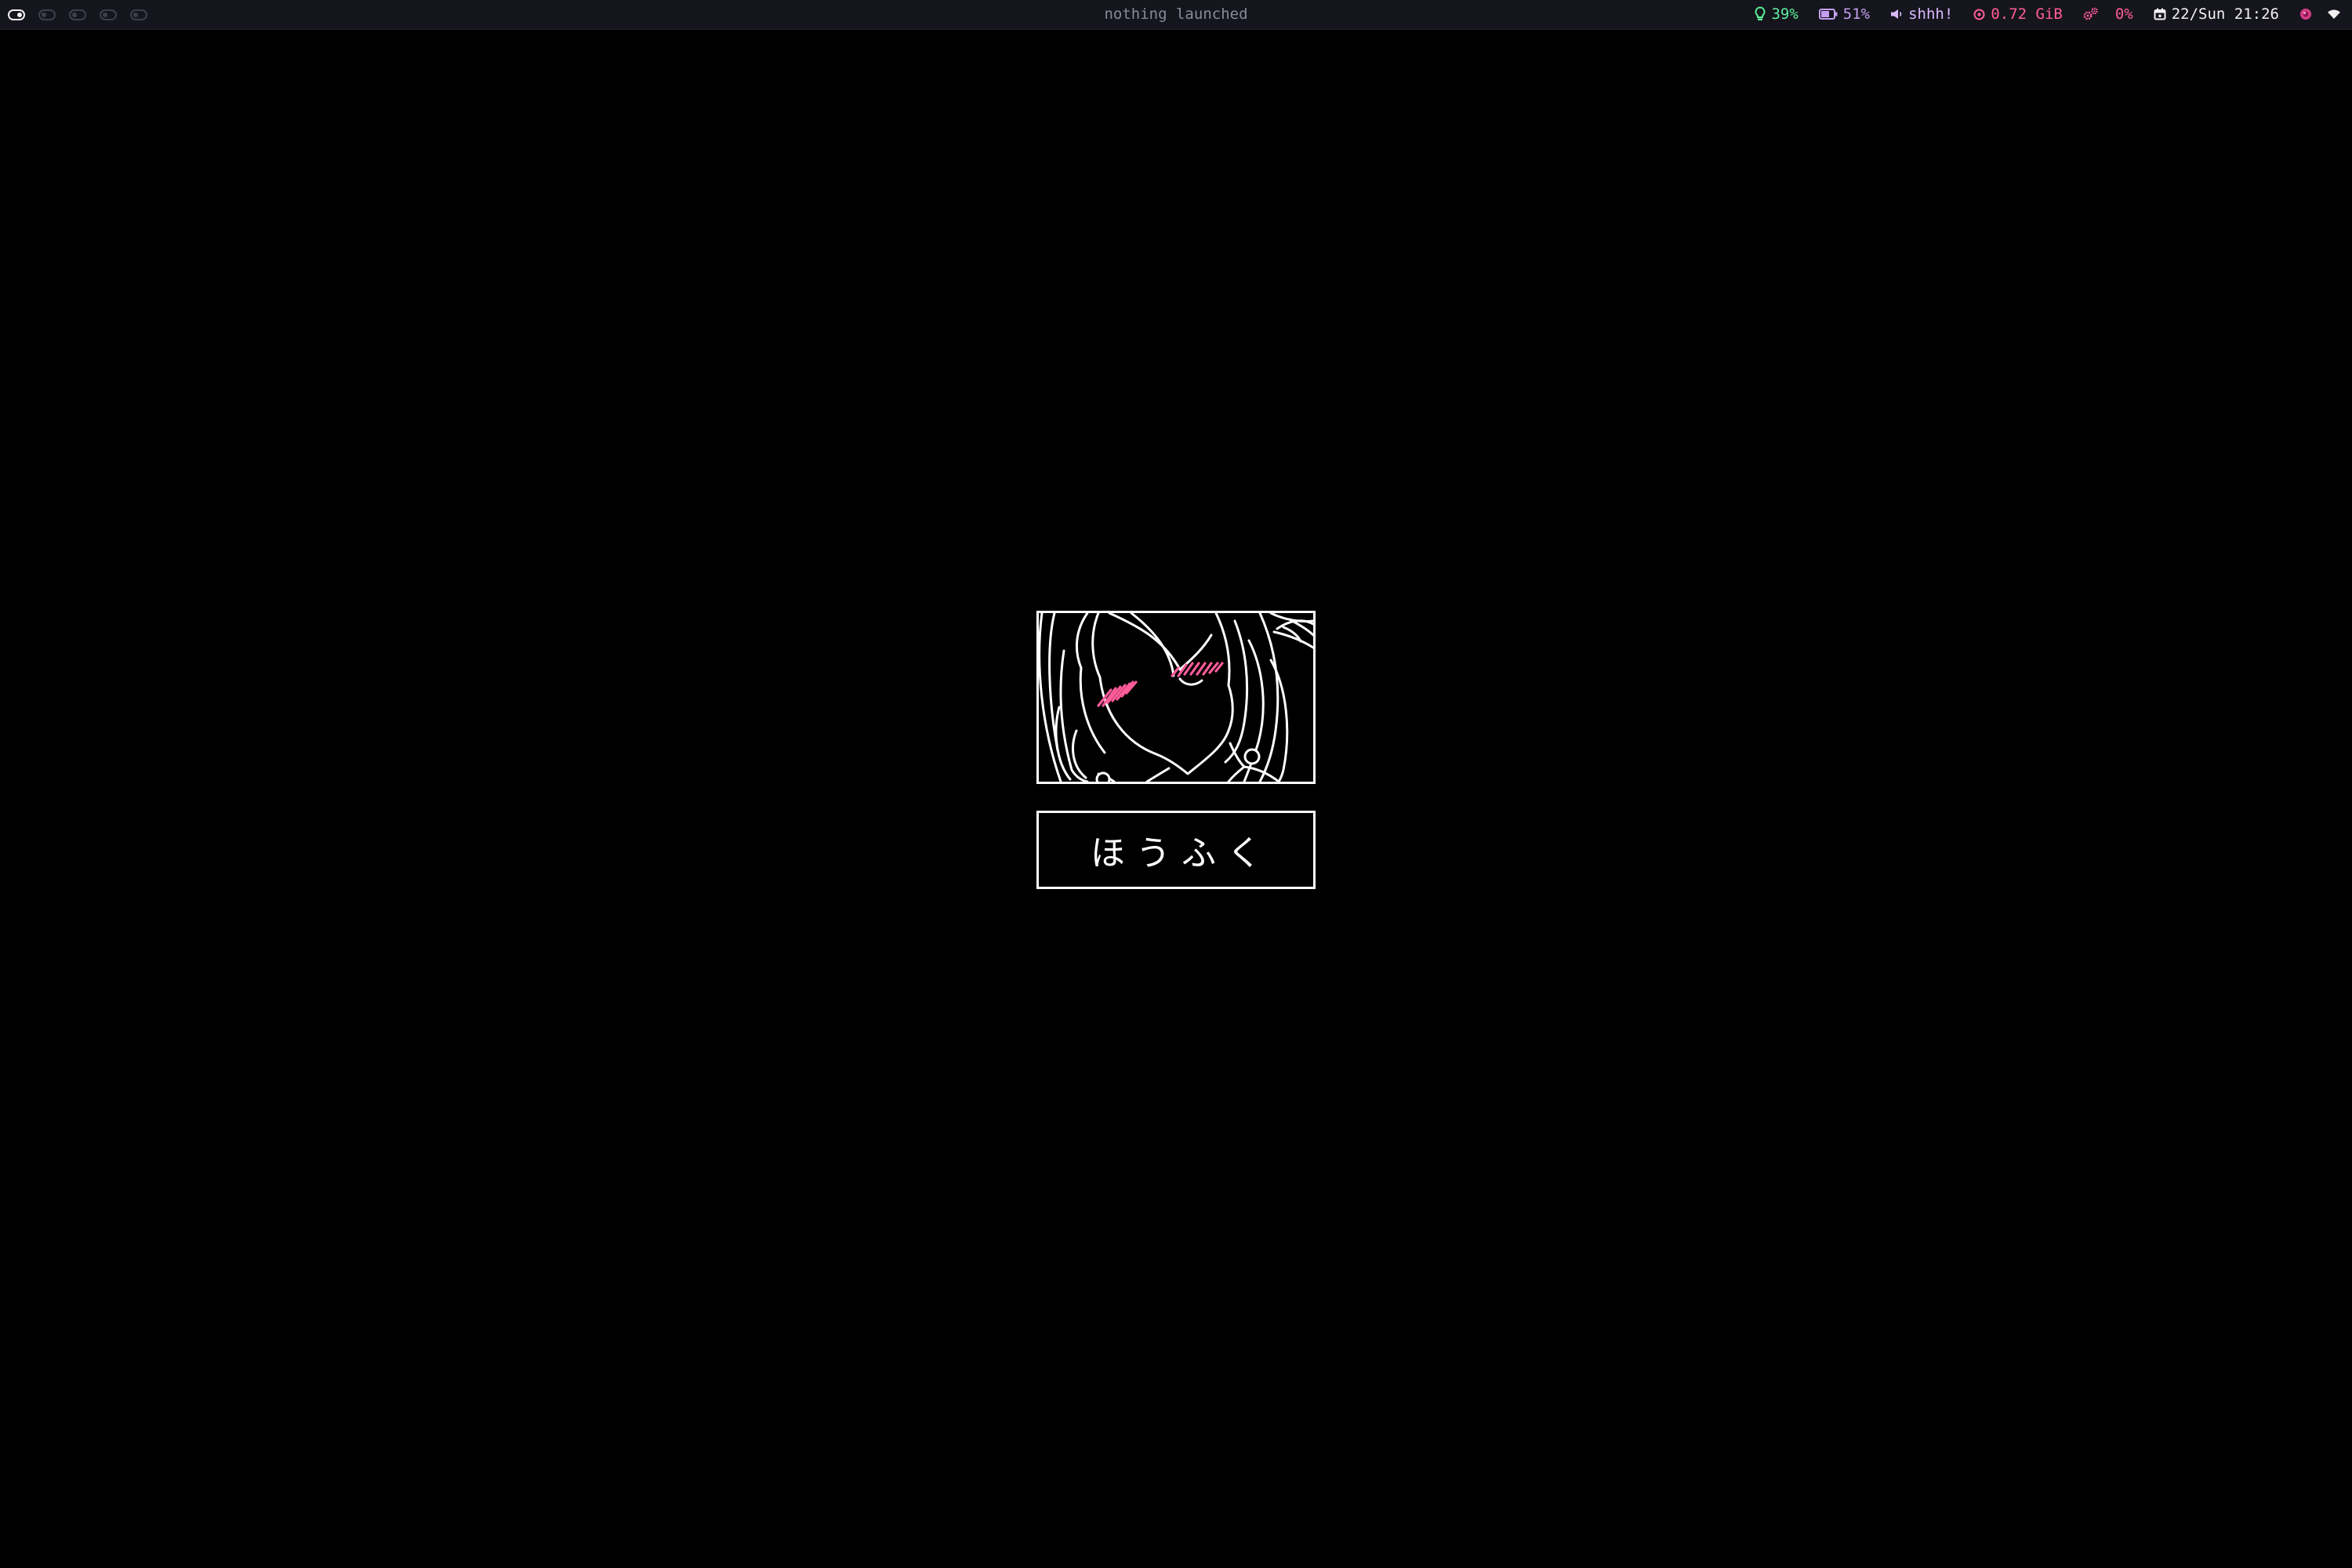  Describe the element at coordinates (1979, 15) in the screenshot. I see `memory-icon` at that location.